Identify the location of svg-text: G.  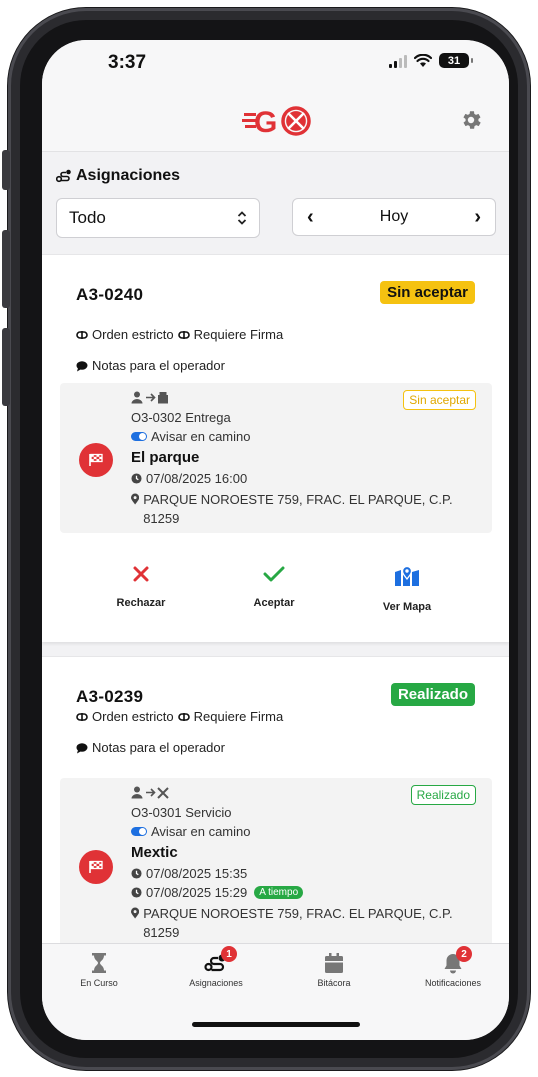
(265, 122).